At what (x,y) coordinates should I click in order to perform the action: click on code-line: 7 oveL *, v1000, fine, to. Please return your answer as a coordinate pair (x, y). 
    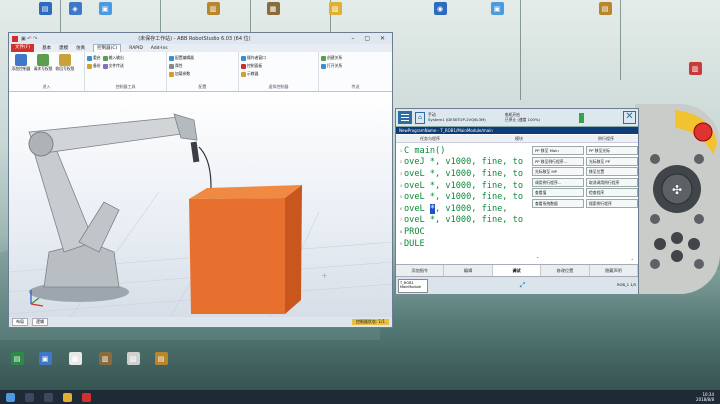
    Looking at the image, I should click on (463, 221).